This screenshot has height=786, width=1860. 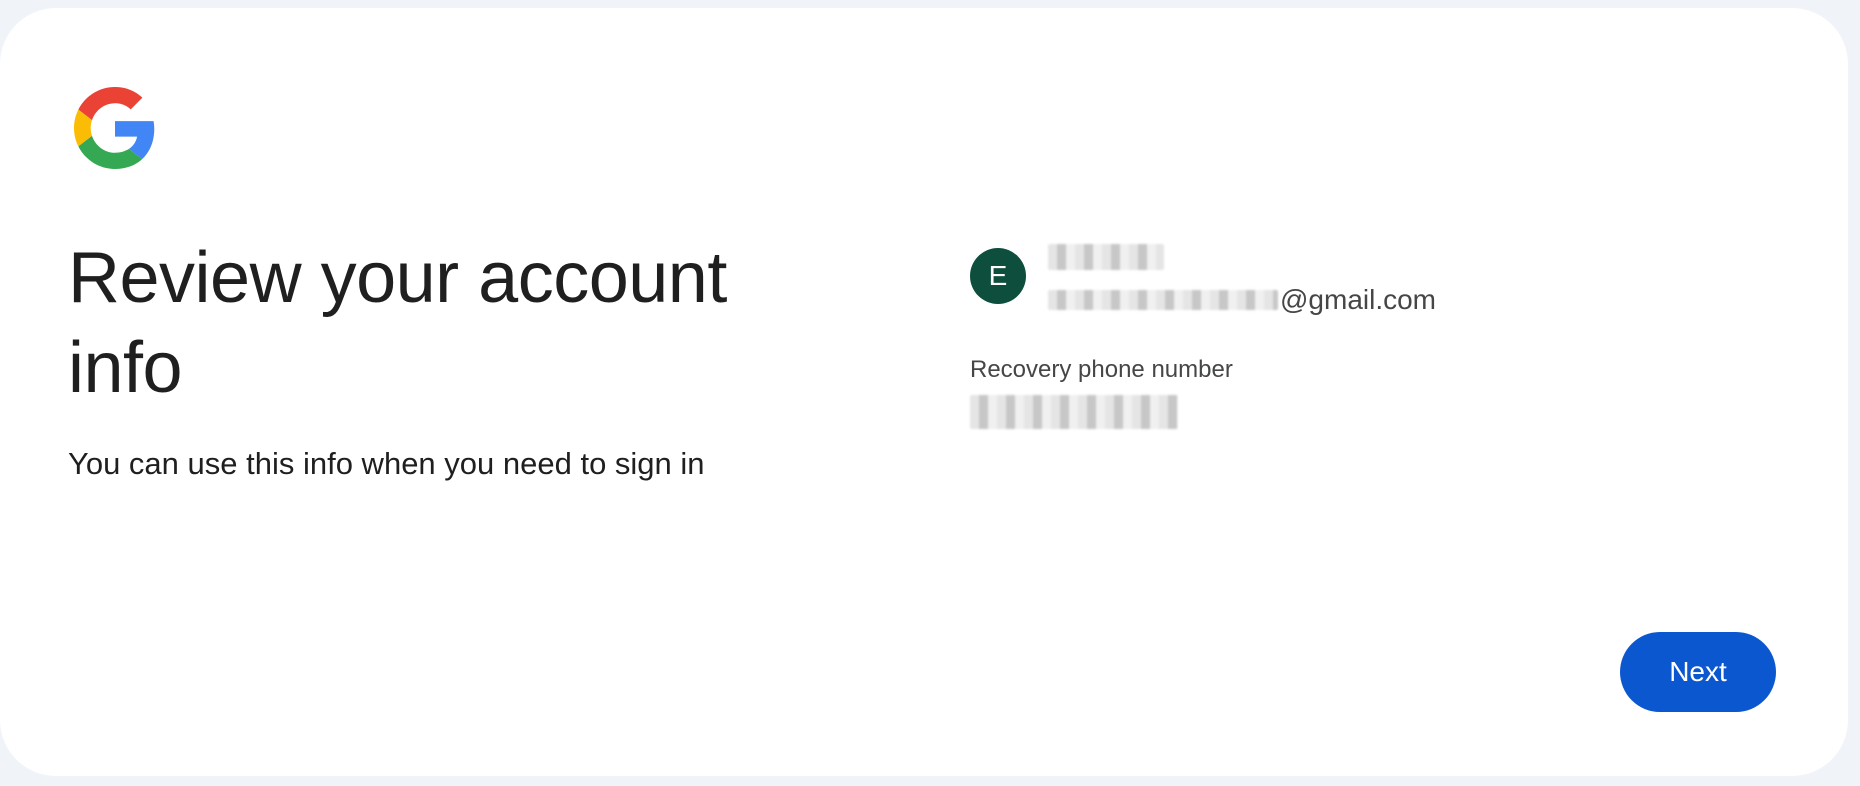 I want to click on recovery-phone-redacted, so click(x=1074, y=412).